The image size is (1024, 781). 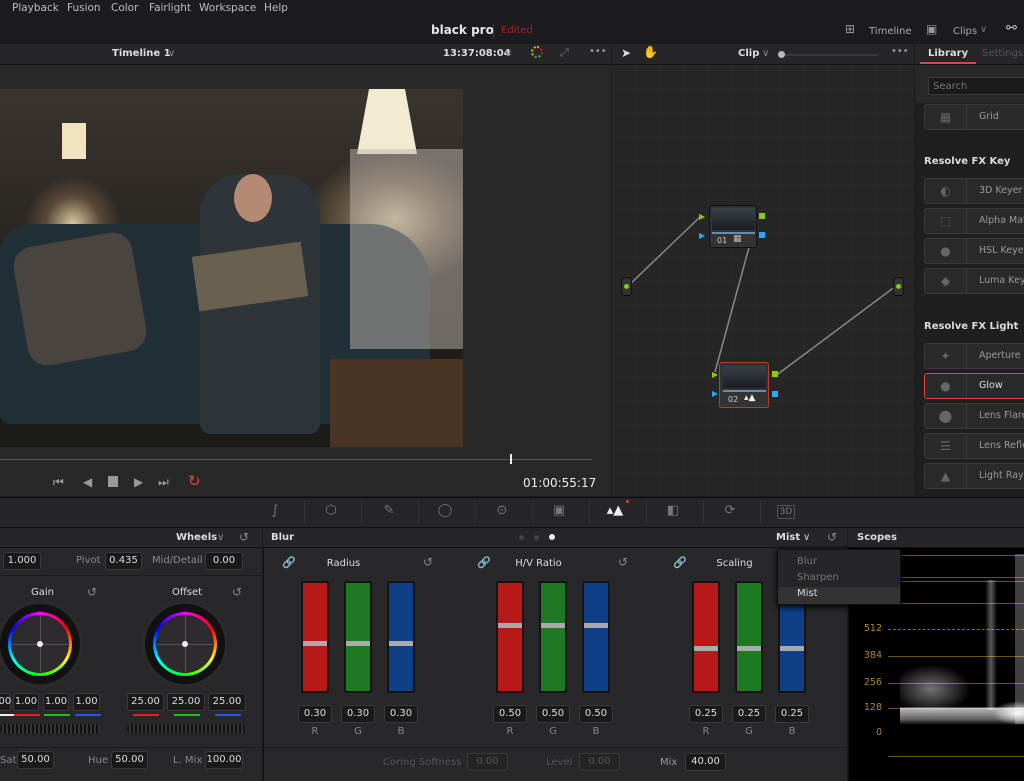 I want to click on node-mode-selector: Clip, so click(x=748, y=53).